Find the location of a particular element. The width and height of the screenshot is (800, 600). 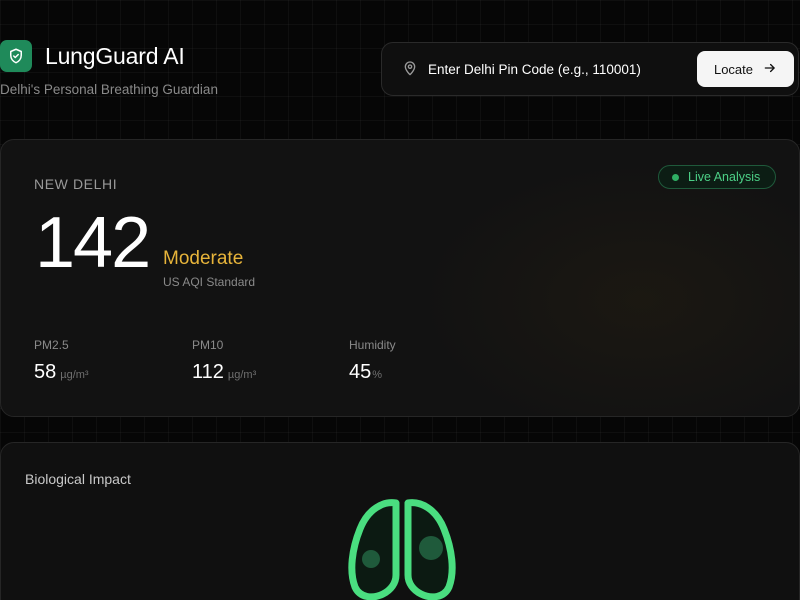

metric-unit: % is located at coordinates (377, 375).